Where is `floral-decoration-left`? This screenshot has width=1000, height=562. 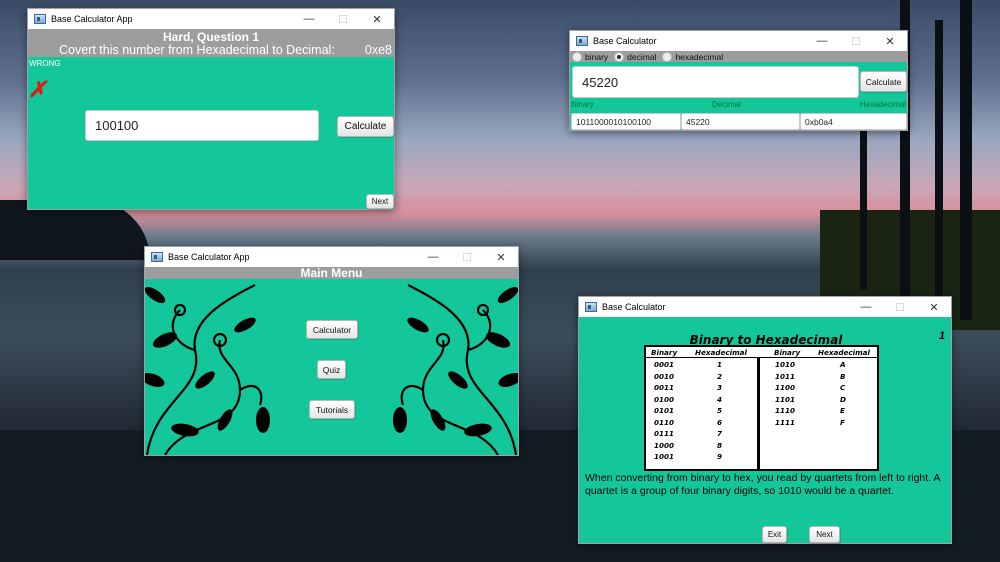
floral-decoration-left is located at coordinates (207, 369).